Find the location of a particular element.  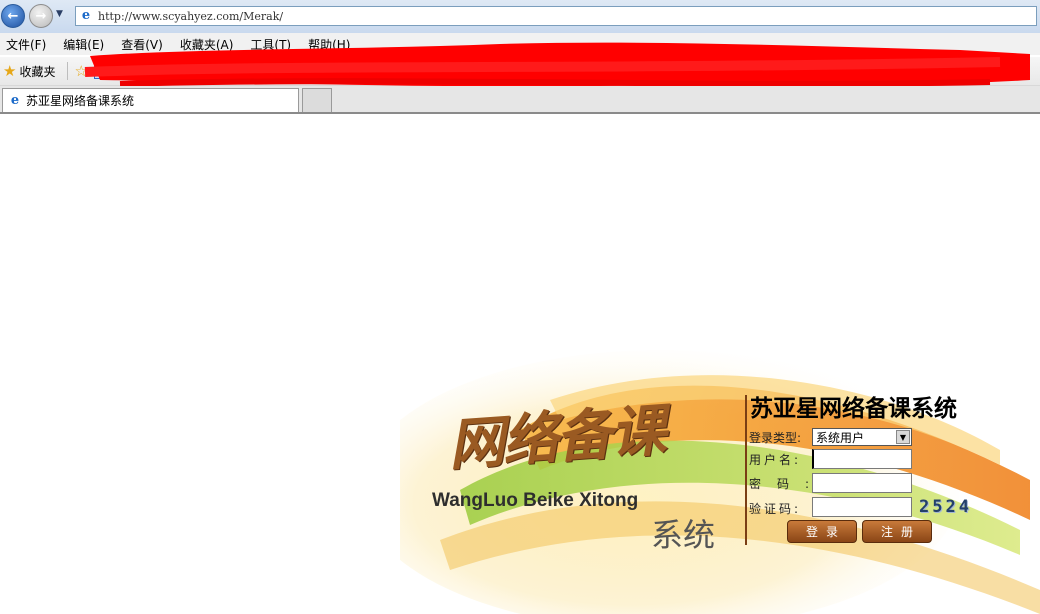

tab-current: e 苏亚星网络备课系统 is located at coordinates (150, 100).